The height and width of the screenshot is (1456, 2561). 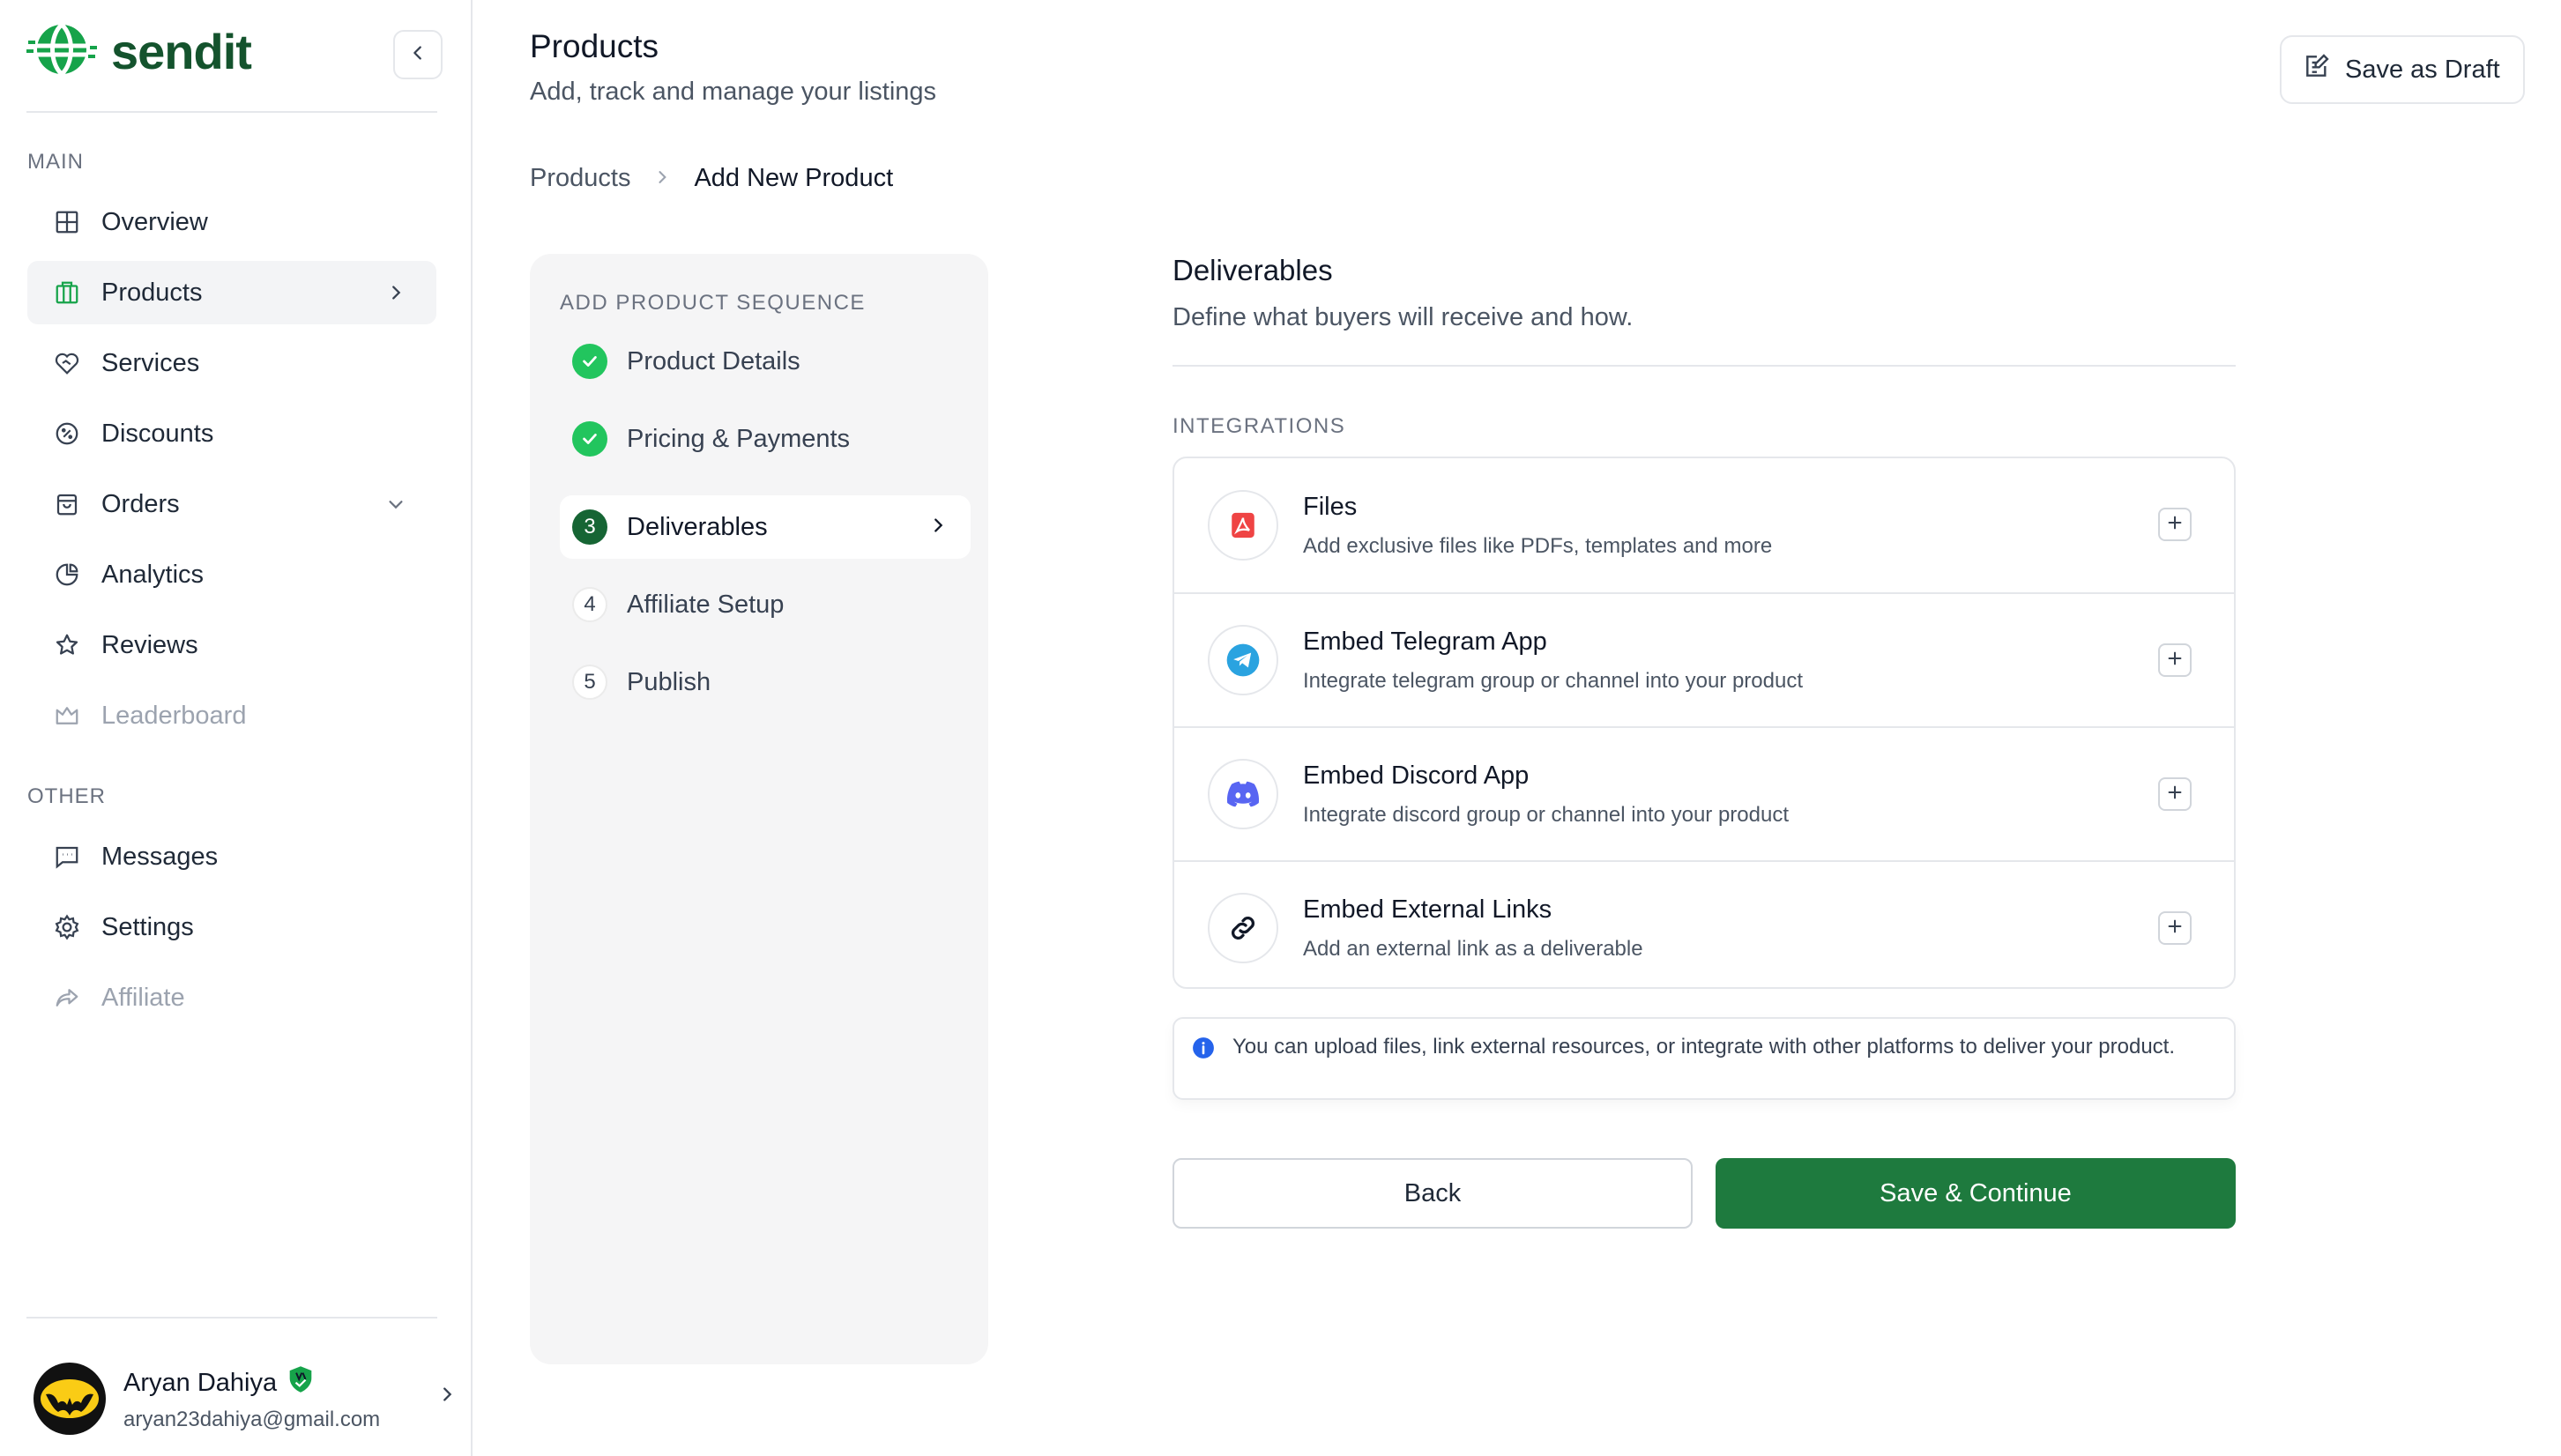 I want to click on sidebar-item-reviews: Reviews, so click(x=231, y=645).